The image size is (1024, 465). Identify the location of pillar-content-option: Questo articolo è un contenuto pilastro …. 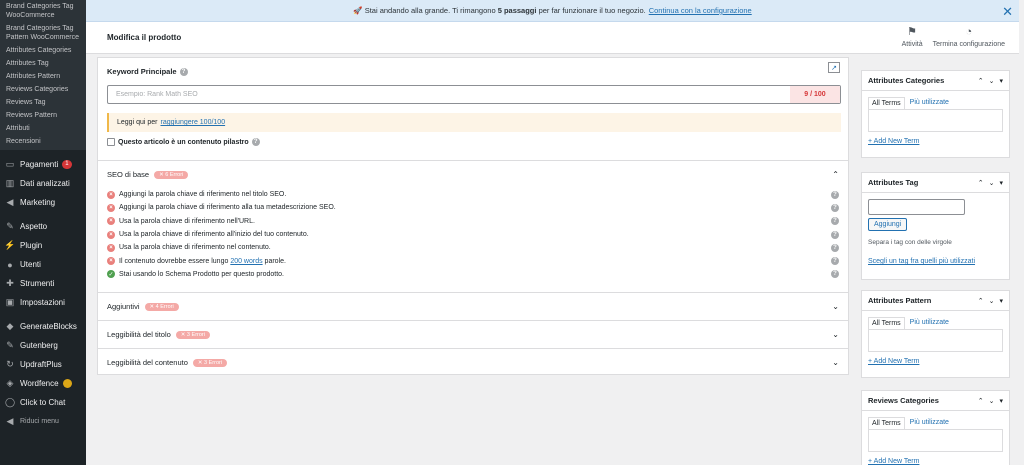
(183, 142).